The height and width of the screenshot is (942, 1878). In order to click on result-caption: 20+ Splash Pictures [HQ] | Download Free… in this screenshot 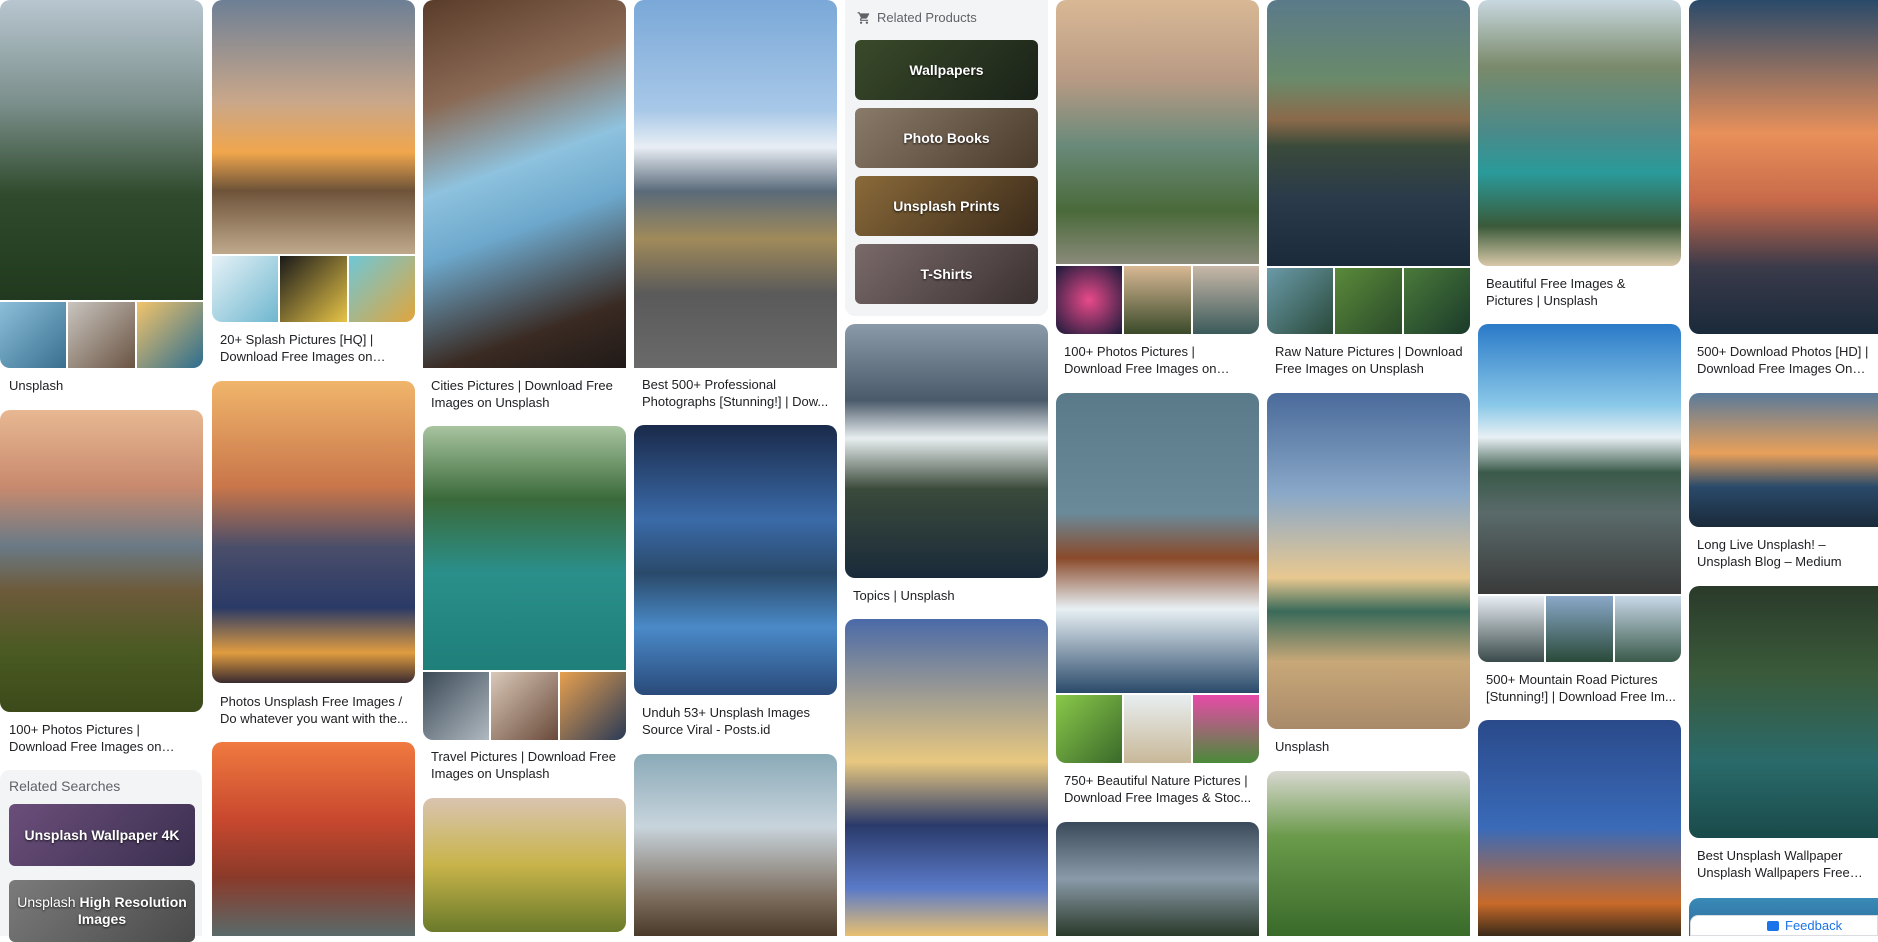, I will do `click(315, 348)`.